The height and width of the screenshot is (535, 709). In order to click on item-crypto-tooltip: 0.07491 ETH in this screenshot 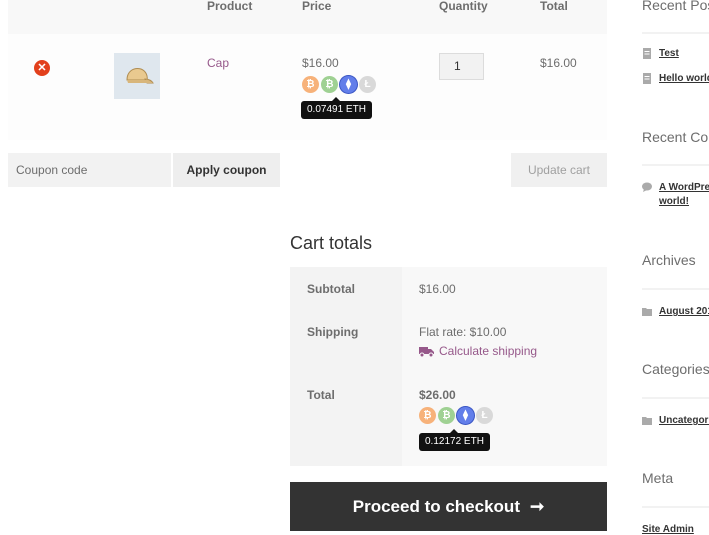, I will do `click(336, 108)`.